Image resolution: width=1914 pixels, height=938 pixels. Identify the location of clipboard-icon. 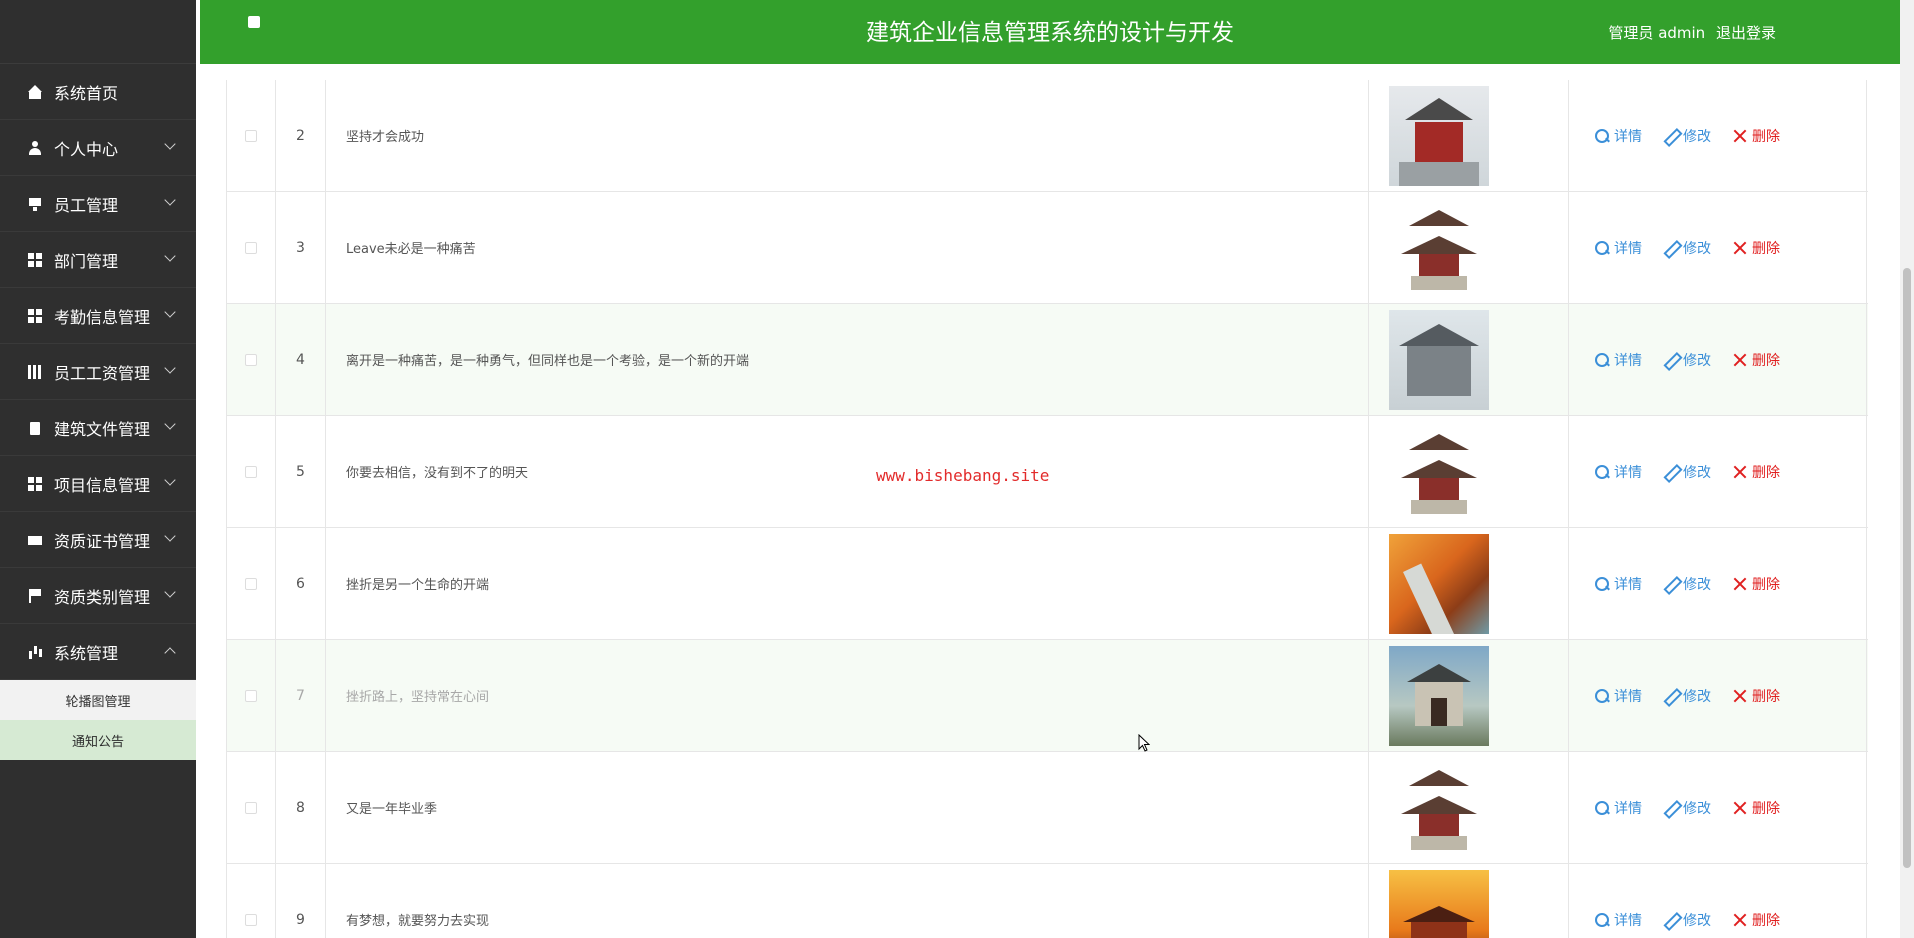
(35, 428).